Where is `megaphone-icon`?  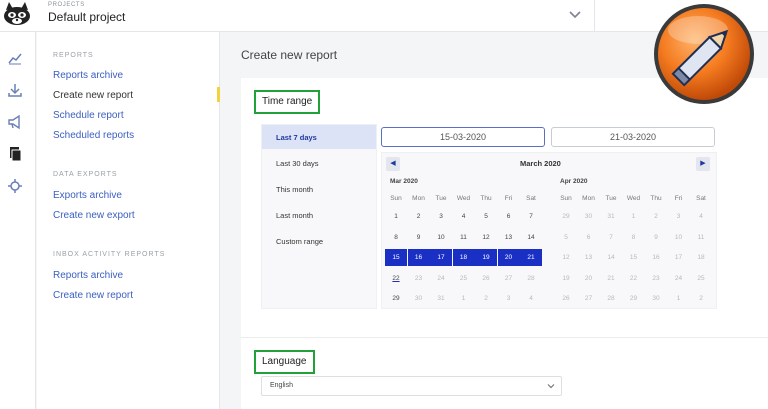
megaphone-icon is located at coordinates (15, 122).